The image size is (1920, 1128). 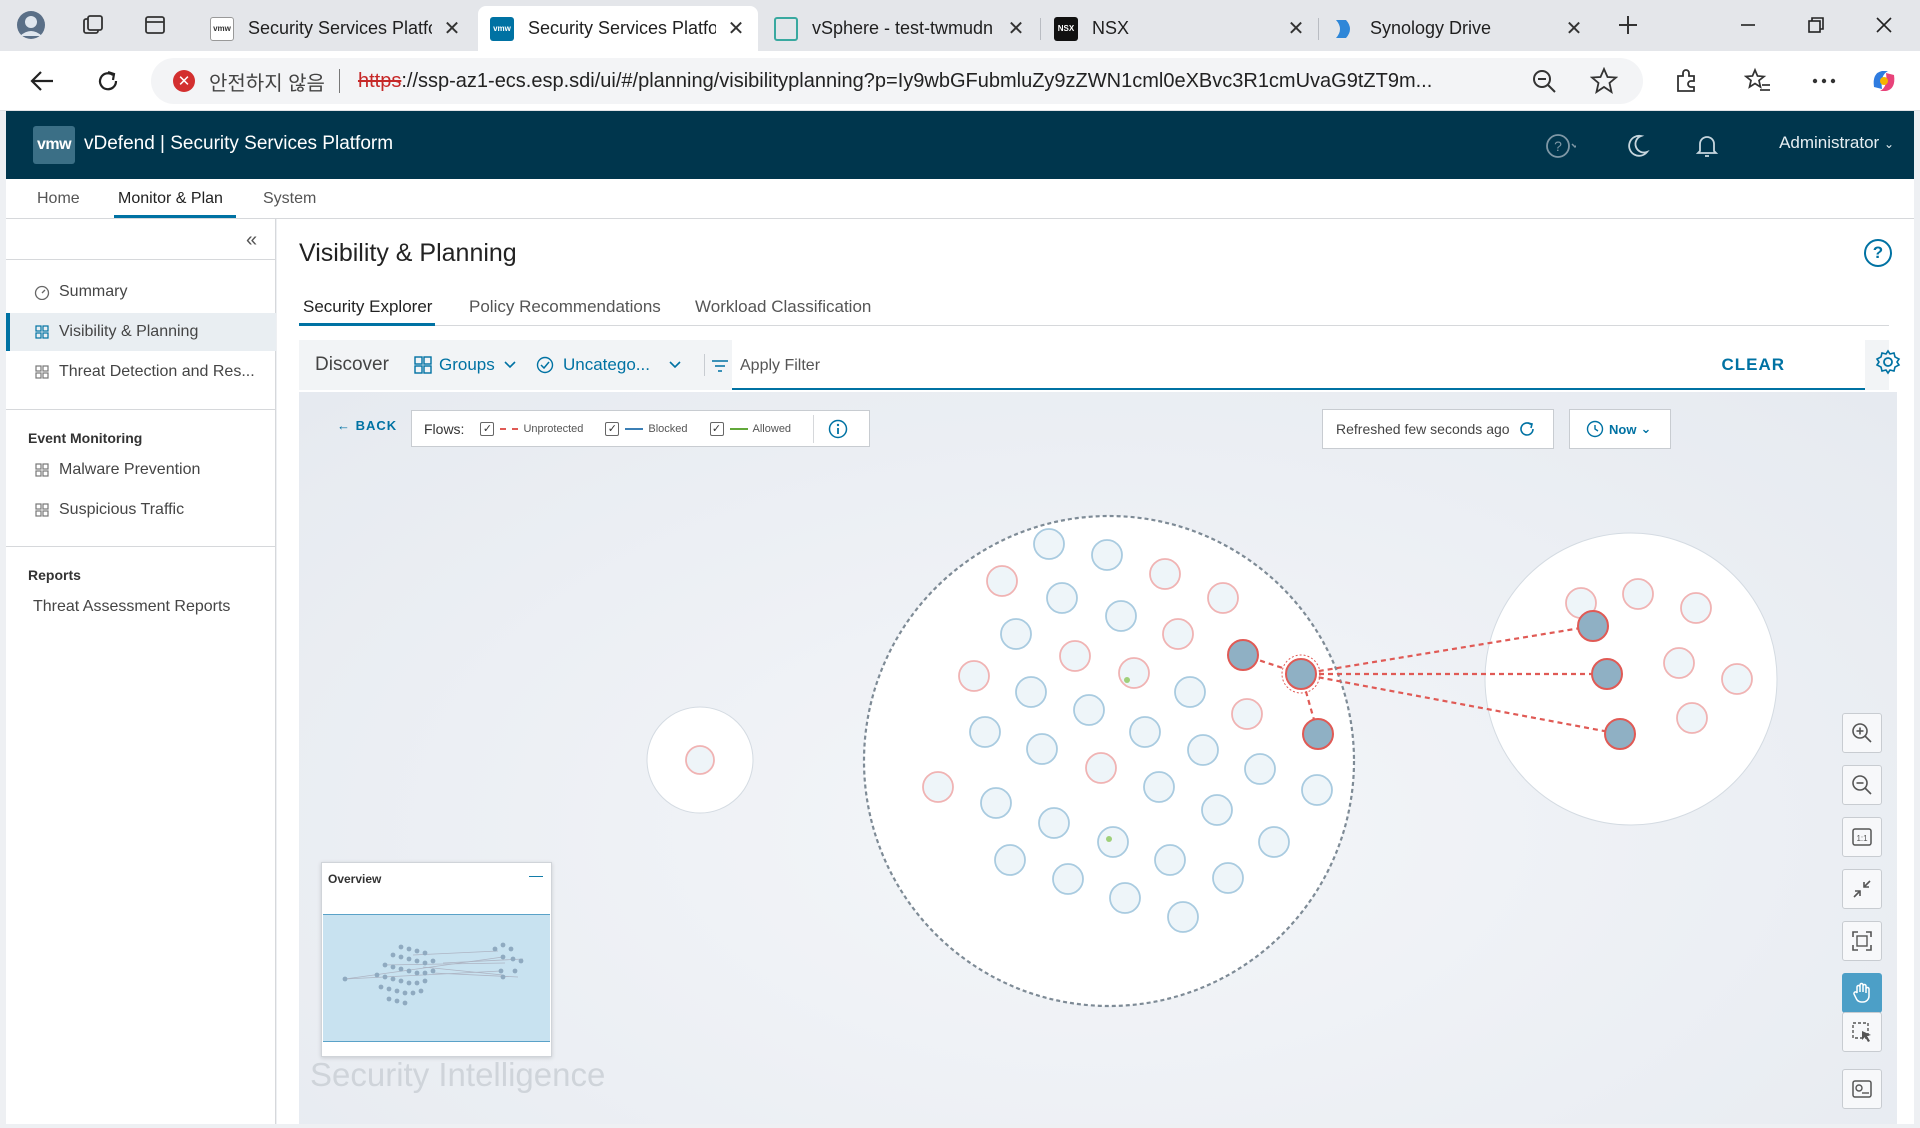 I want to click on theme-toggle-button, so click(x=1637, y=146).